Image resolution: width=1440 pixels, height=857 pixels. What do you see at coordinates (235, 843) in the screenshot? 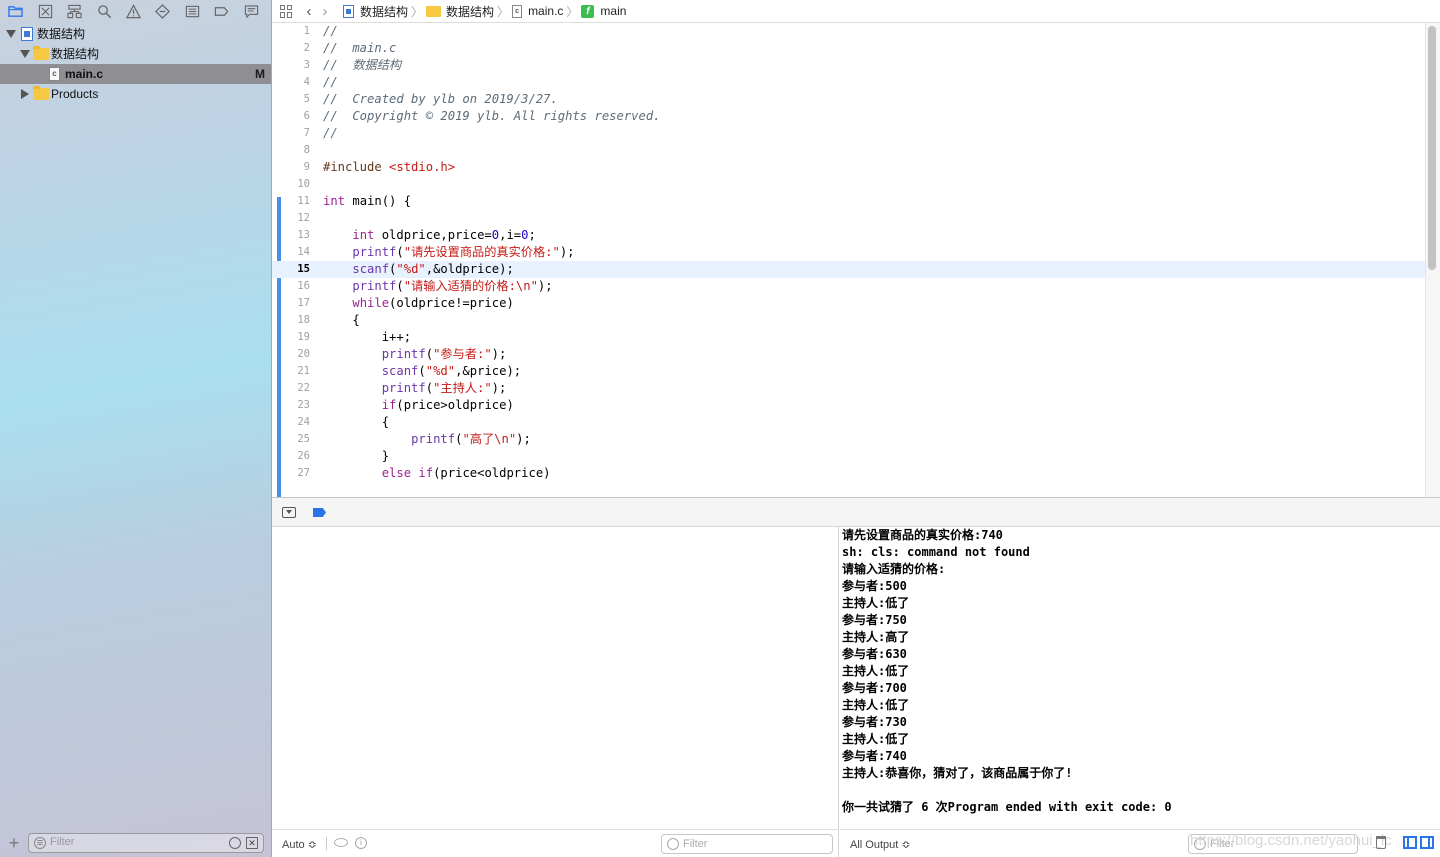
I see `recent-files-icon` at bounding box center [235, 843].